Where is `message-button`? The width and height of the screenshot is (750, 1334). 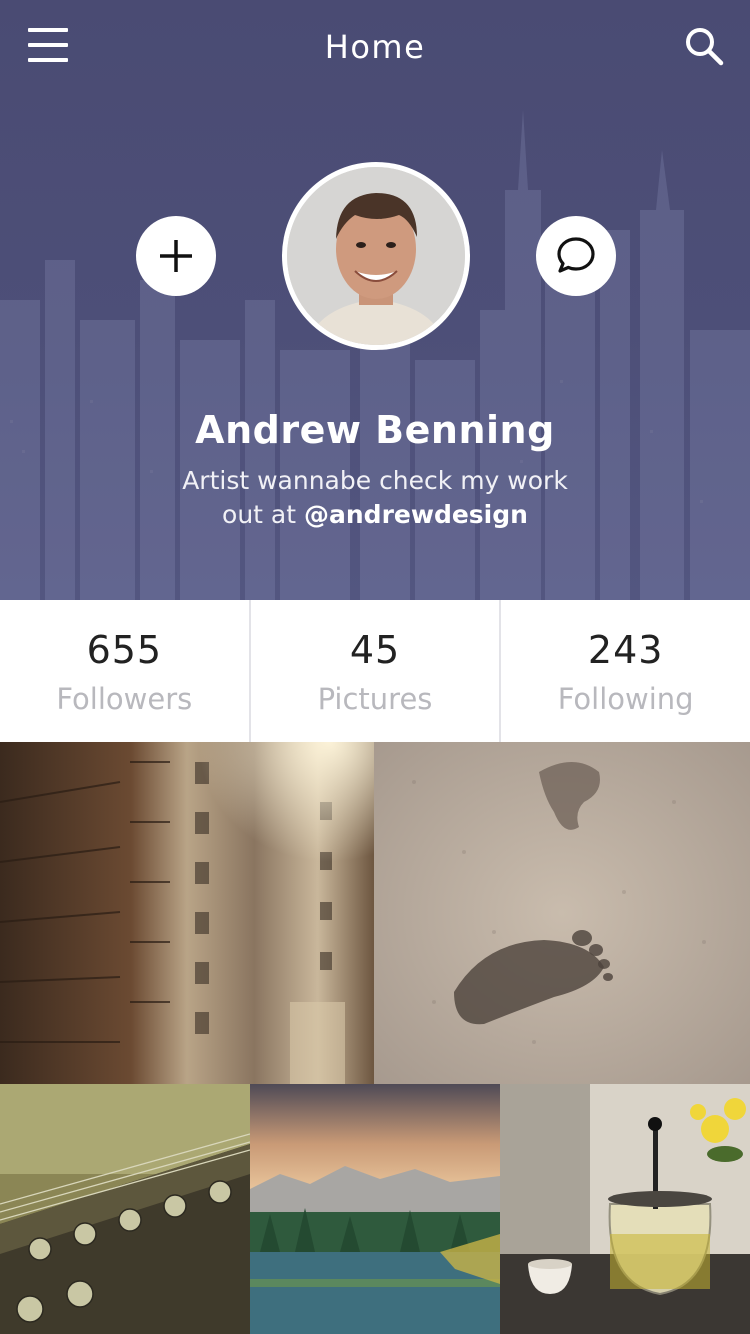 message-button is located at coordinates (576, 256).